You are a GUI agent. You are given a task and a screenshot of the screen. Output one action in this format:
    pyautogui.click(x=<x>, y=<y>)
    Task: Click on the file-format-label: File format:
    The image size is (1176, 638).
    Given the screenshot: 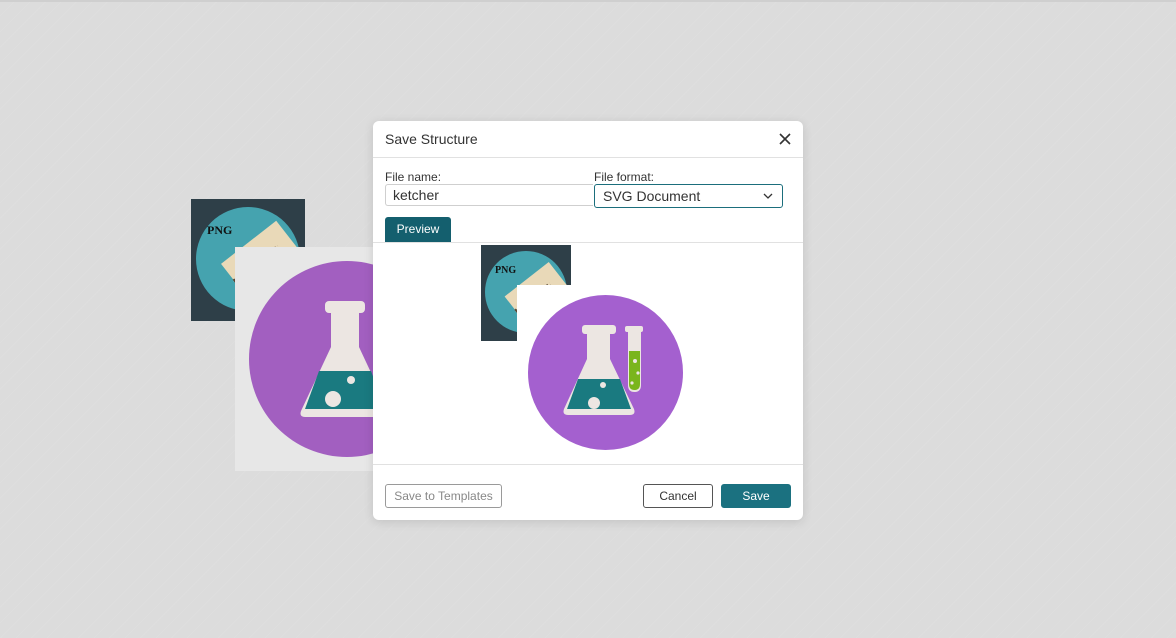 What is the action you would take?
    pyautogui.click(x=624, y=177)
    